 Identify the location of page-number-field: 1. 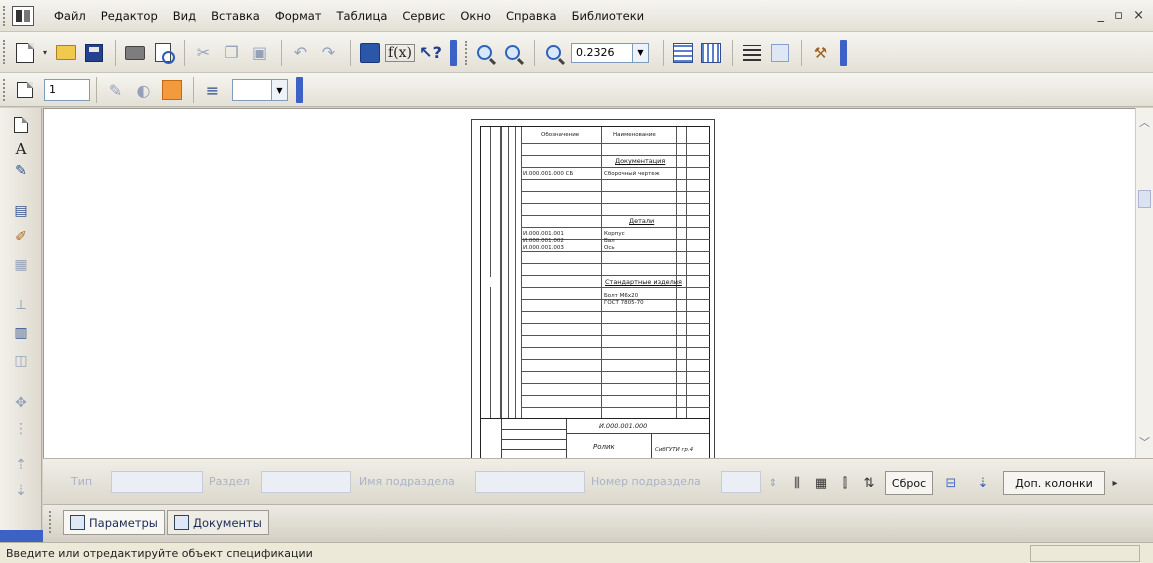
(67, 90).